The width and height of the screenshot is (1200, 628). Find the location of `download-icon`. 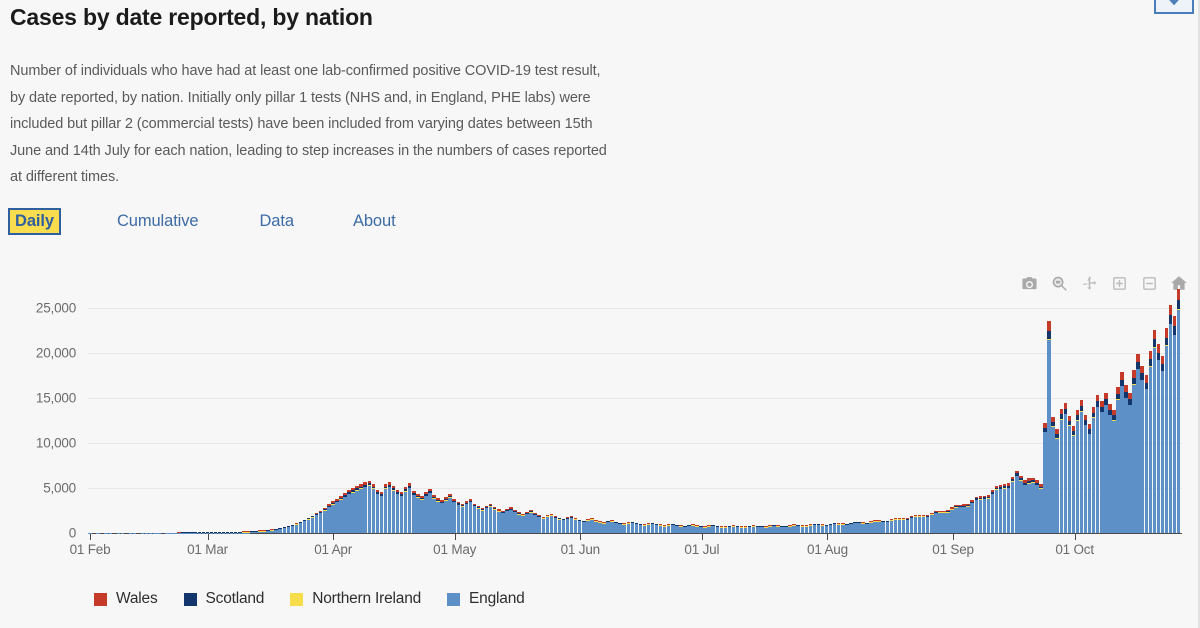

download-icon is located at coordinates (1174, 7).